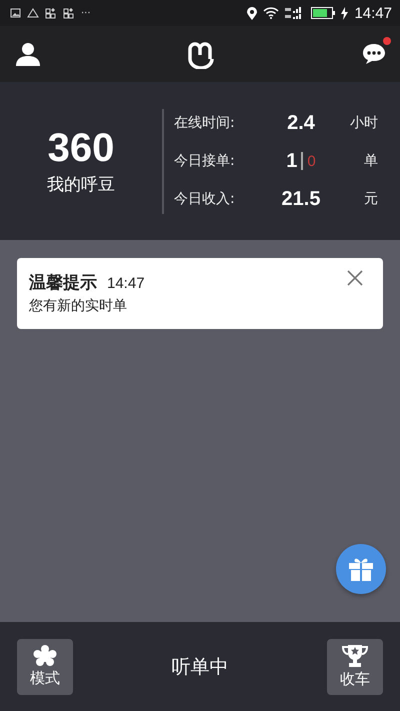 The height and width of the screenshot is (711, 400). What do you see at coordinates (205, 199) in the screenshot?
I see `stat-label: 今日收入:` at bounding box center [205, 199].